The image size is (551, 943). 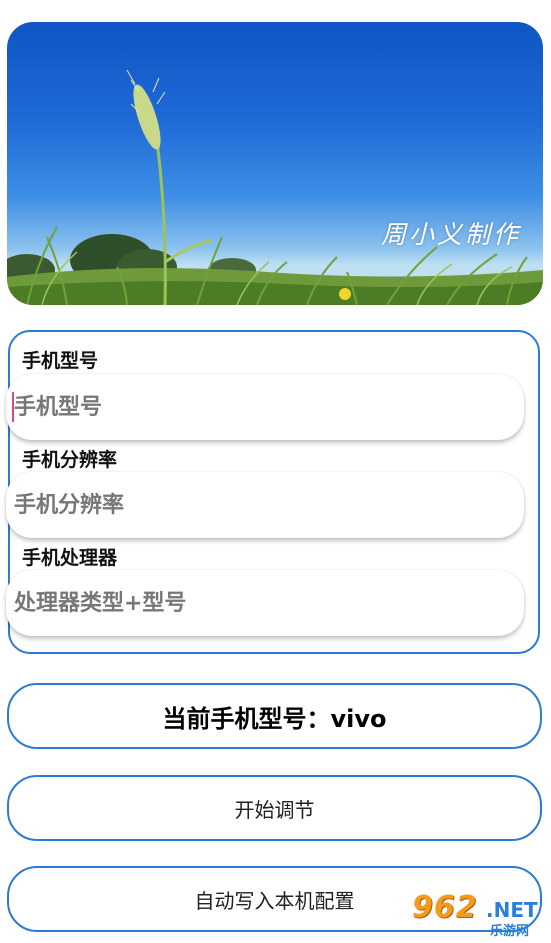 What do you see at coordinates (70, 558) in the screenshot?
I see `processor-label: 手机处理器` at bounding box center [70, 558].